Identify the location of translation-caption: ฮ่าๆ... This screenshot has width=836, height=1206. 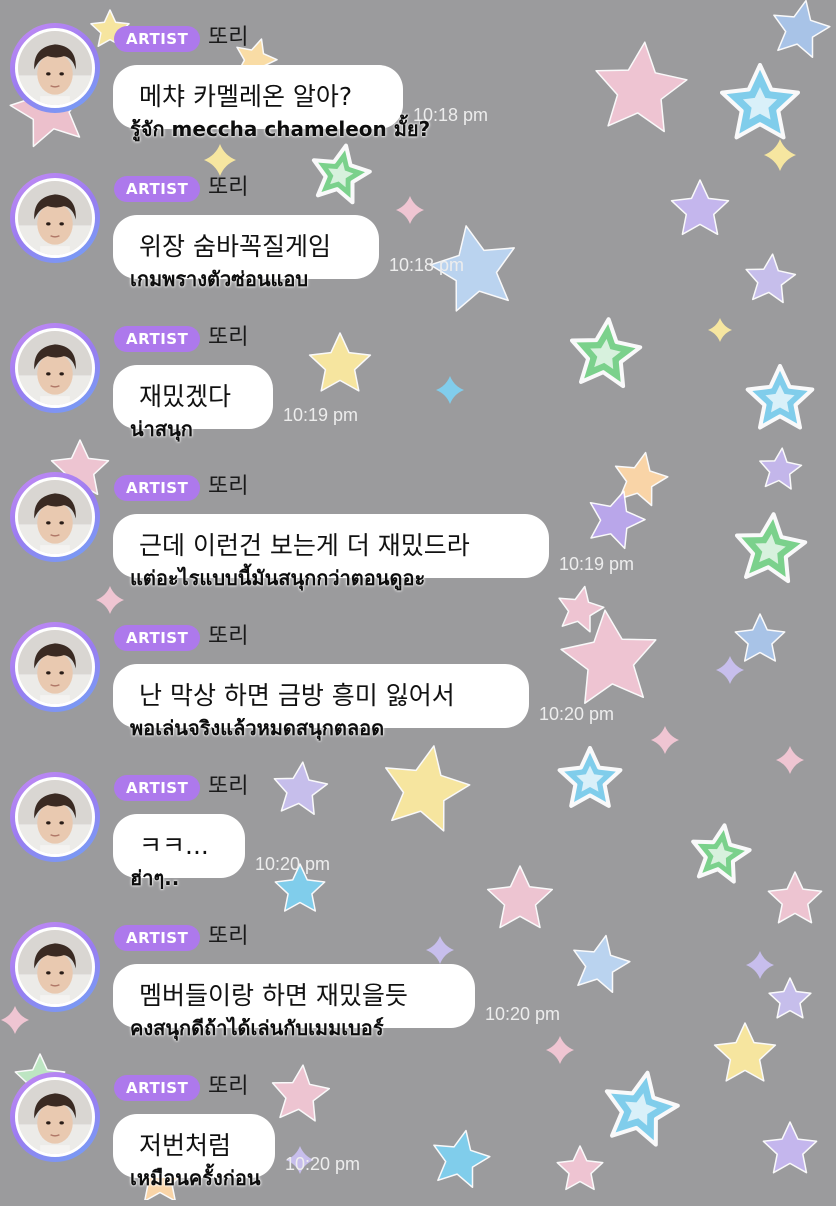
(155, 878).